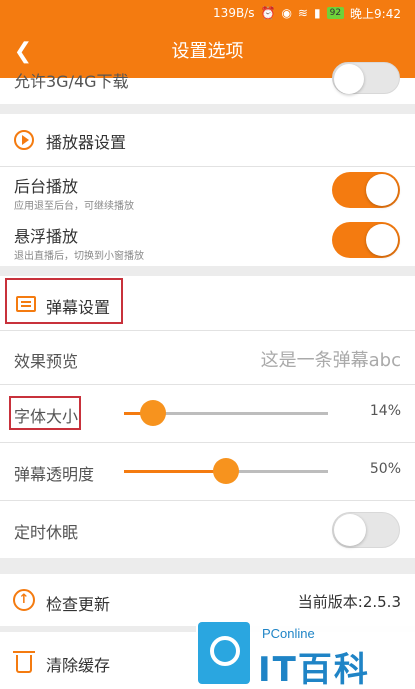 This screenshot has height=689, width=415. I want to click on watermark: PConline IT百科, so click(305, 654).